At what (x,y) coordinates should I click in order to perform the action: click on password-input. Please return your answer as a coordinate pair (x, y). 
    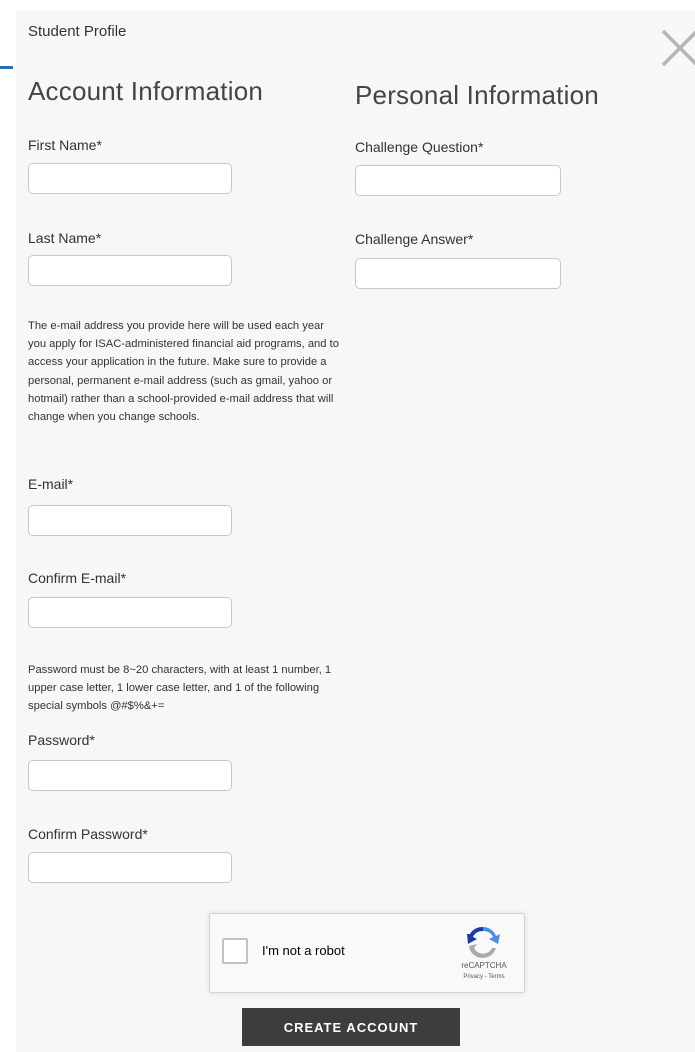
    Looking at the image, I should click on (130, 775).